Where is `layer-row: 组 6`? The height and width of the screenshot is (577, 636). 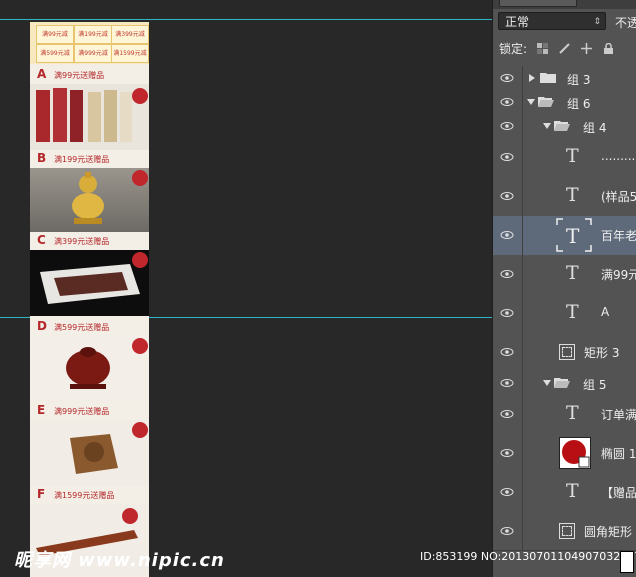 layer-row: 组 6 is located at coordinates (564, 102).